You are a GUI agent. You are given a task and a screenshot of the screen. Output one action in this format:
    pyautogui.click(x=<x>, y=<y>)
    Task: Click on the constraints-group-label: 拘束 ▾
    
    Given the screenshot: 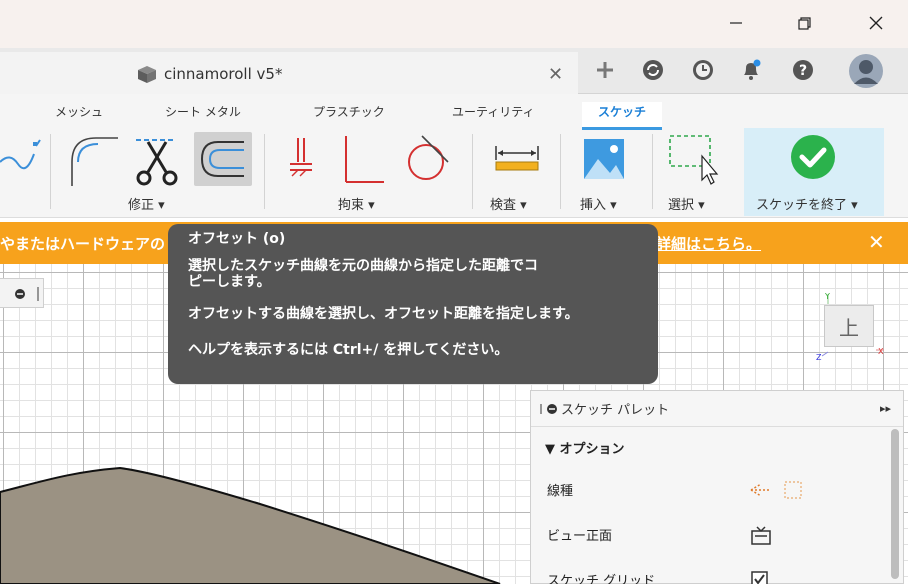 What is the action you would take?
    pyautogui.click(x=356, y=203)
    